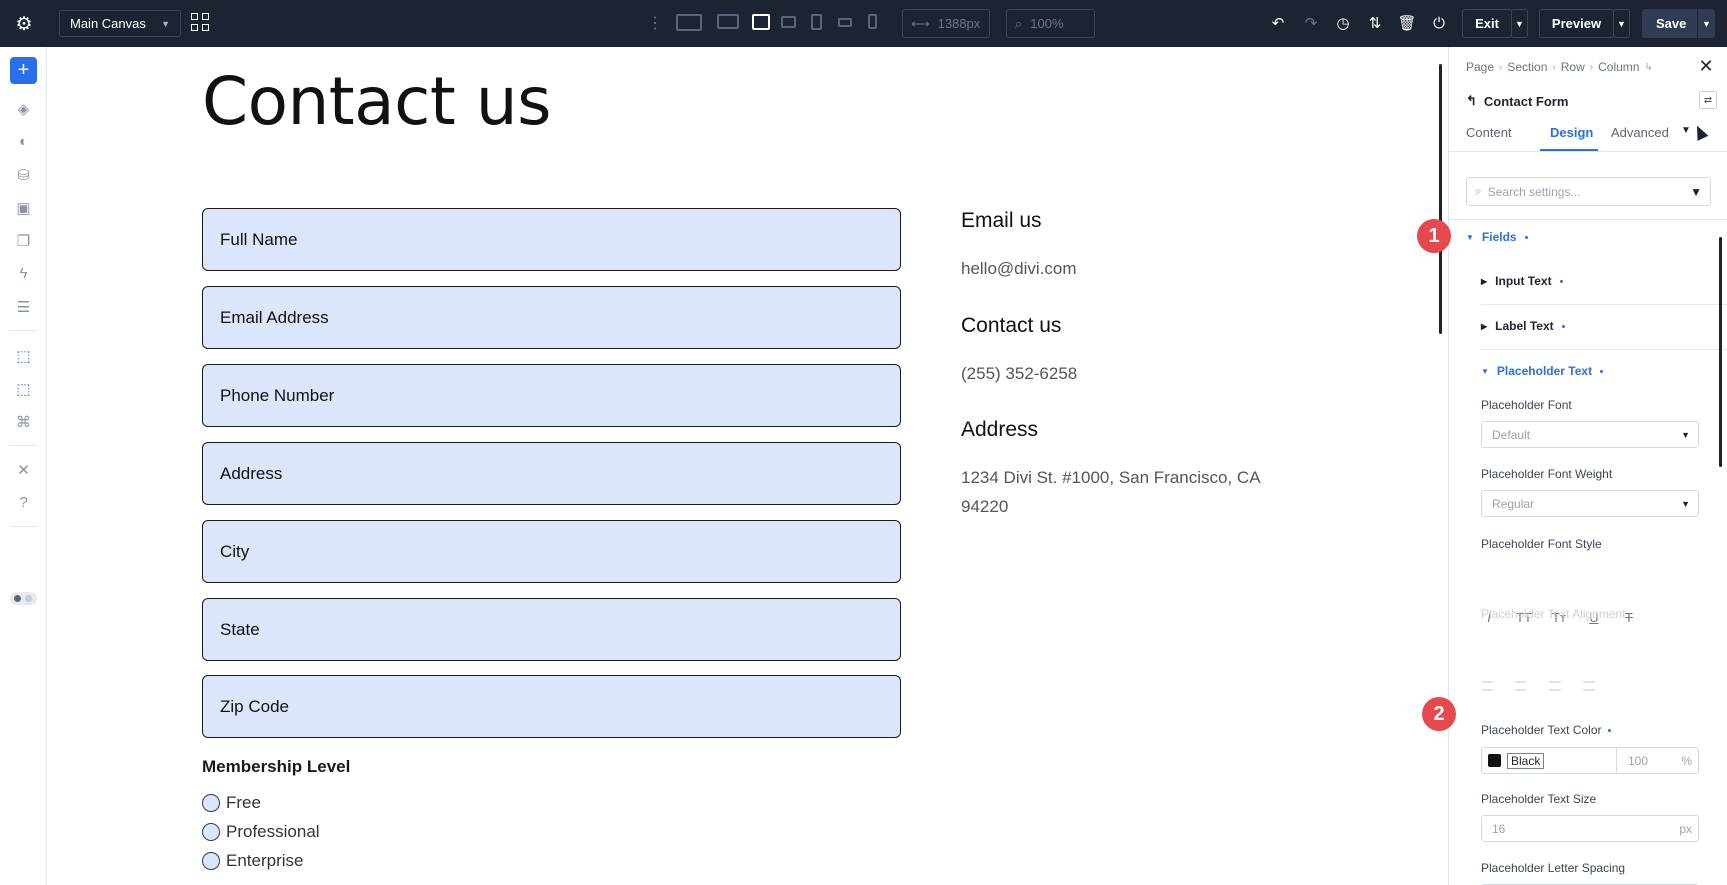 Image resolution: width=1727 pixels, height=885 pixels. I want to click on save-menu-toggle: ▼, so click(1706, 23).